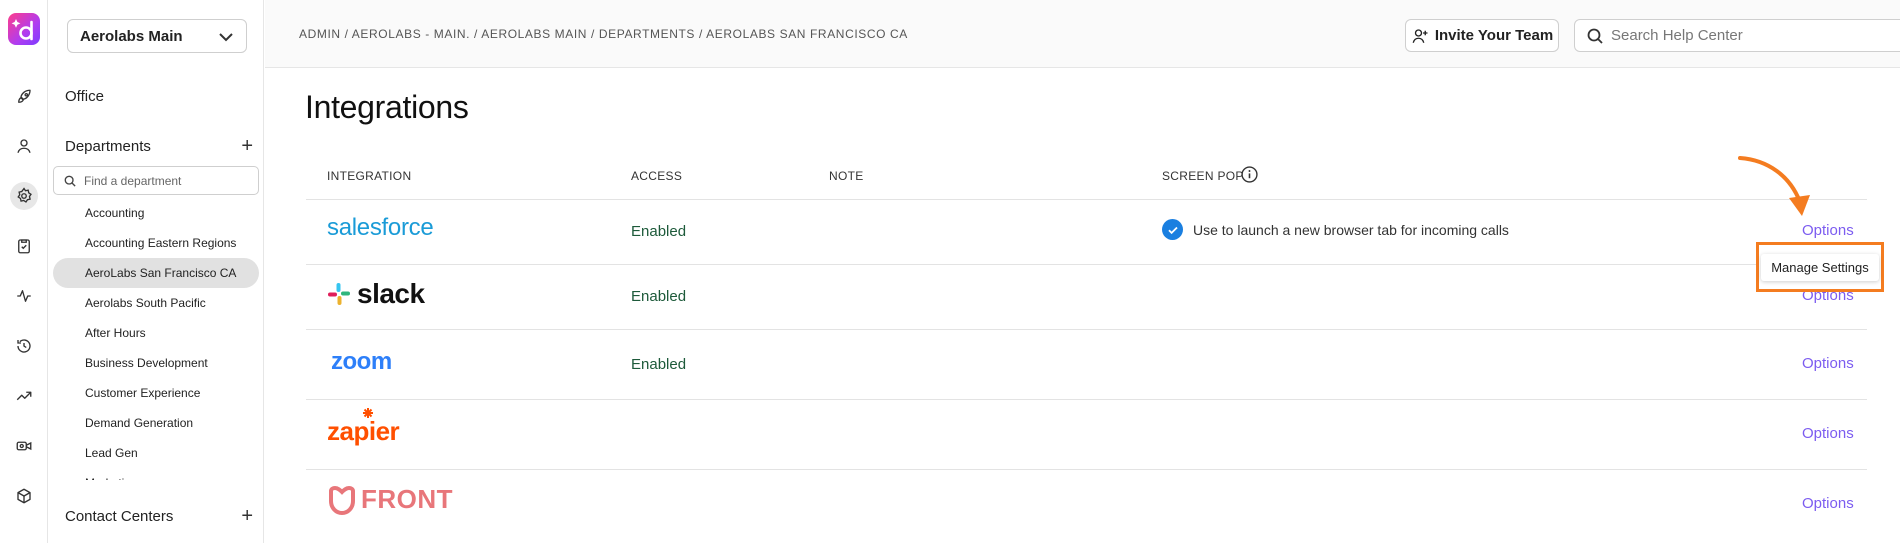 This screenshot has width=1900, height=543. I want to click on front-icon, so click(342, 500).